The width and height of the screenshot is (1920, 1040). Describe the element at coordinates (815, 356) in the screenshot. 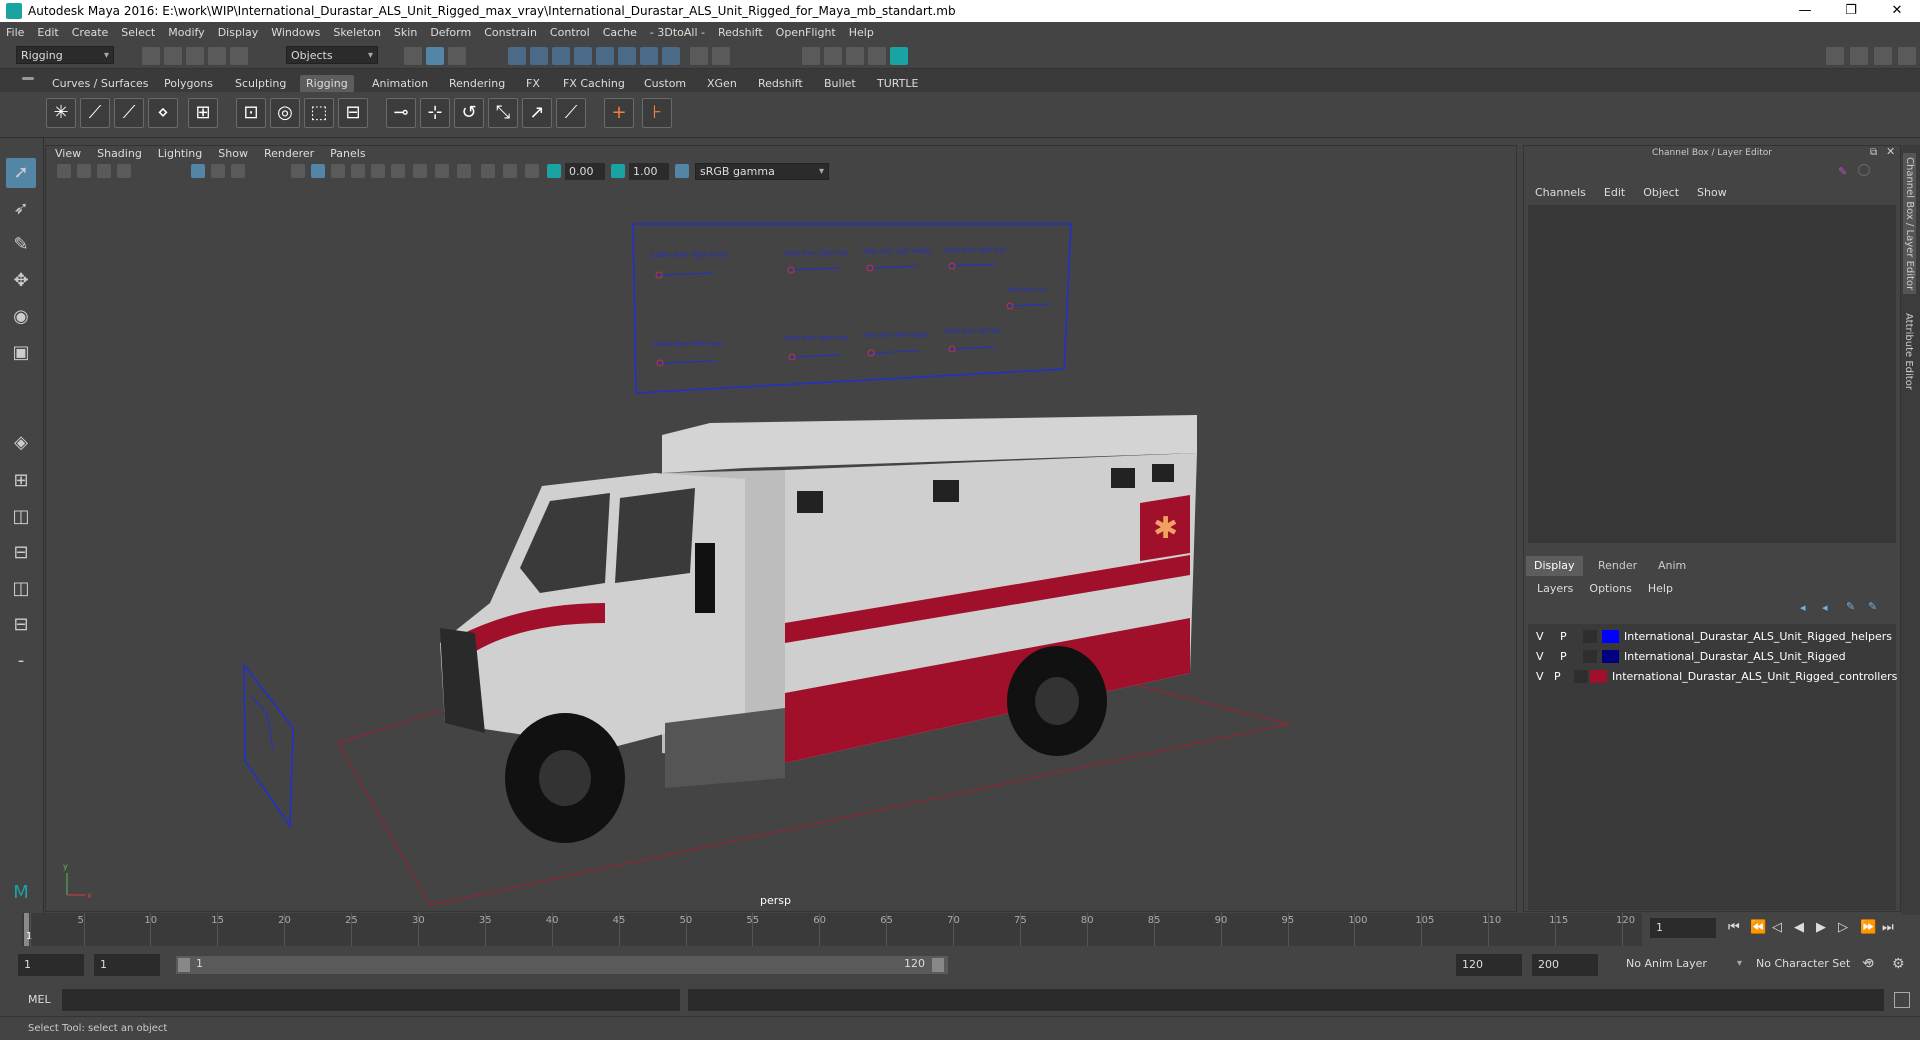

I see `control-slider-body-front-left` at that location.